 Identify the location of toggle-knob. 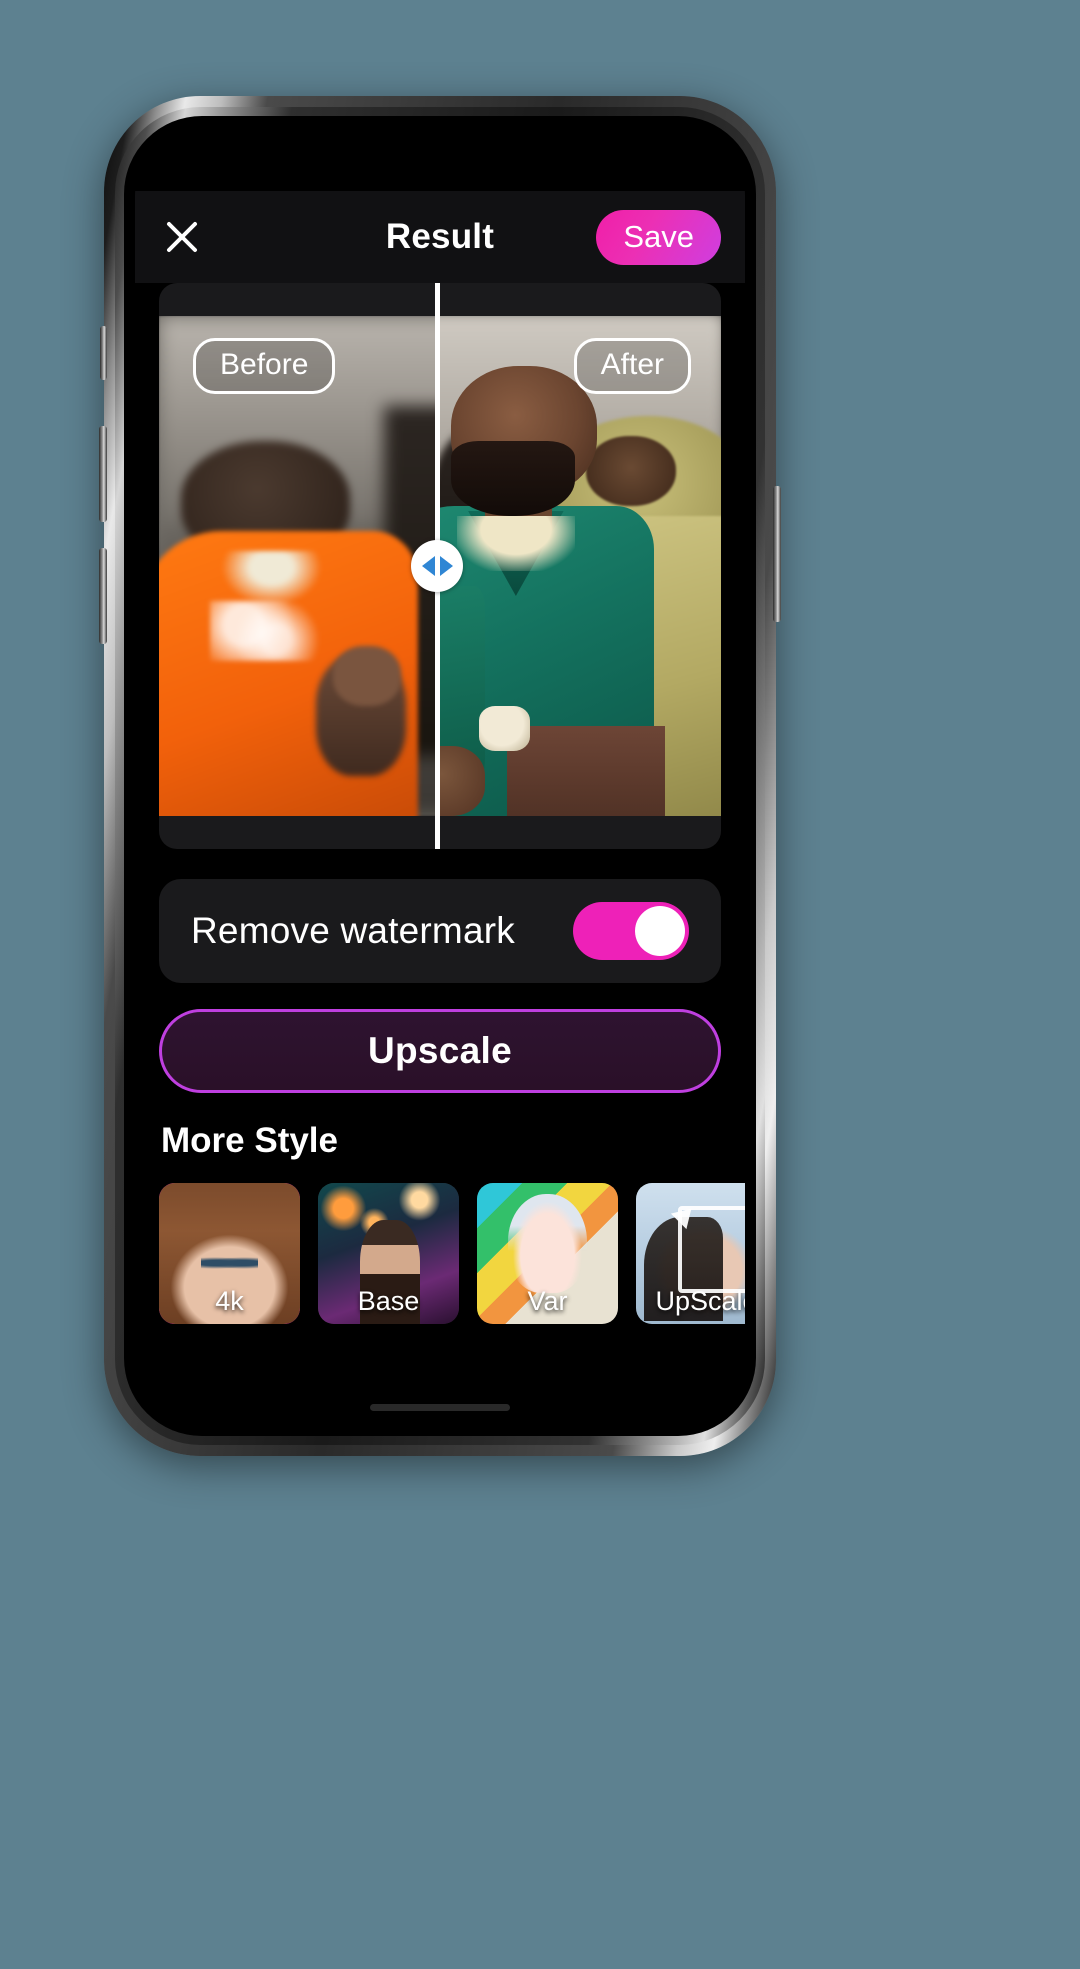
(660, 931).